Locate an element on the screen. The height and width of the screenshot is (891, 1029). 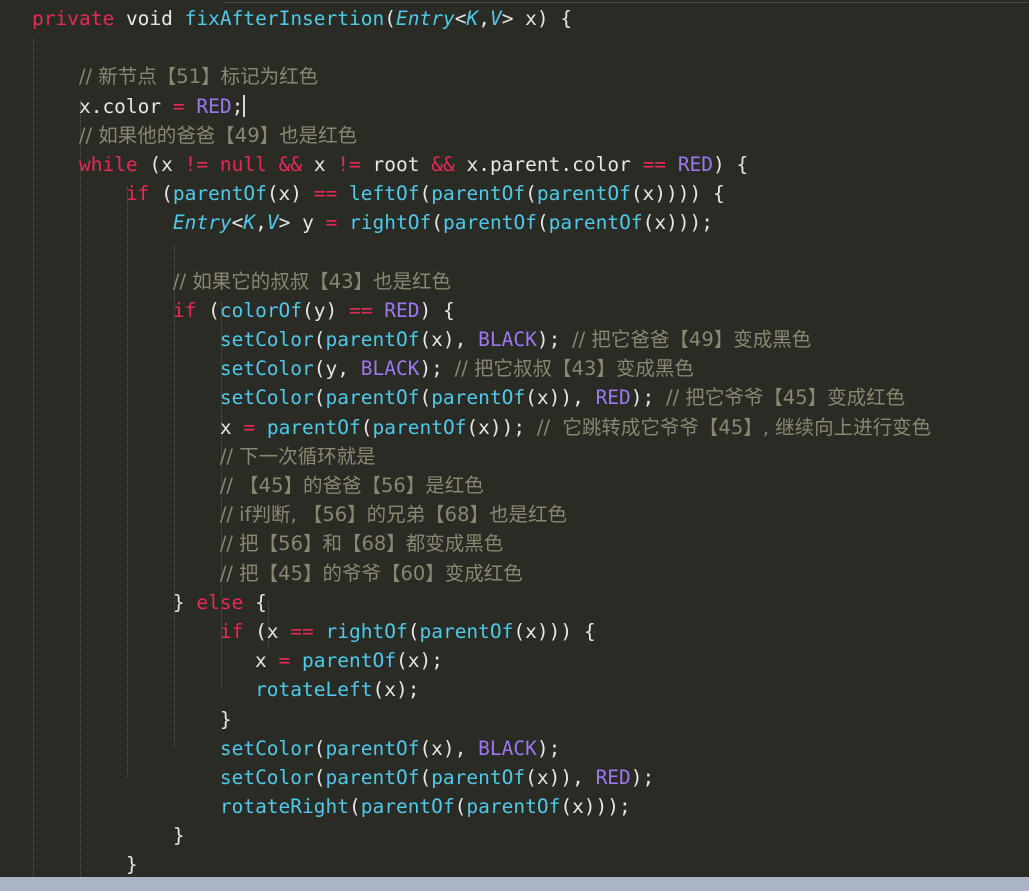
comment-uncle-to-black: // 把它叔叔【43】变成黑色 is located at coordinates (574, 369).